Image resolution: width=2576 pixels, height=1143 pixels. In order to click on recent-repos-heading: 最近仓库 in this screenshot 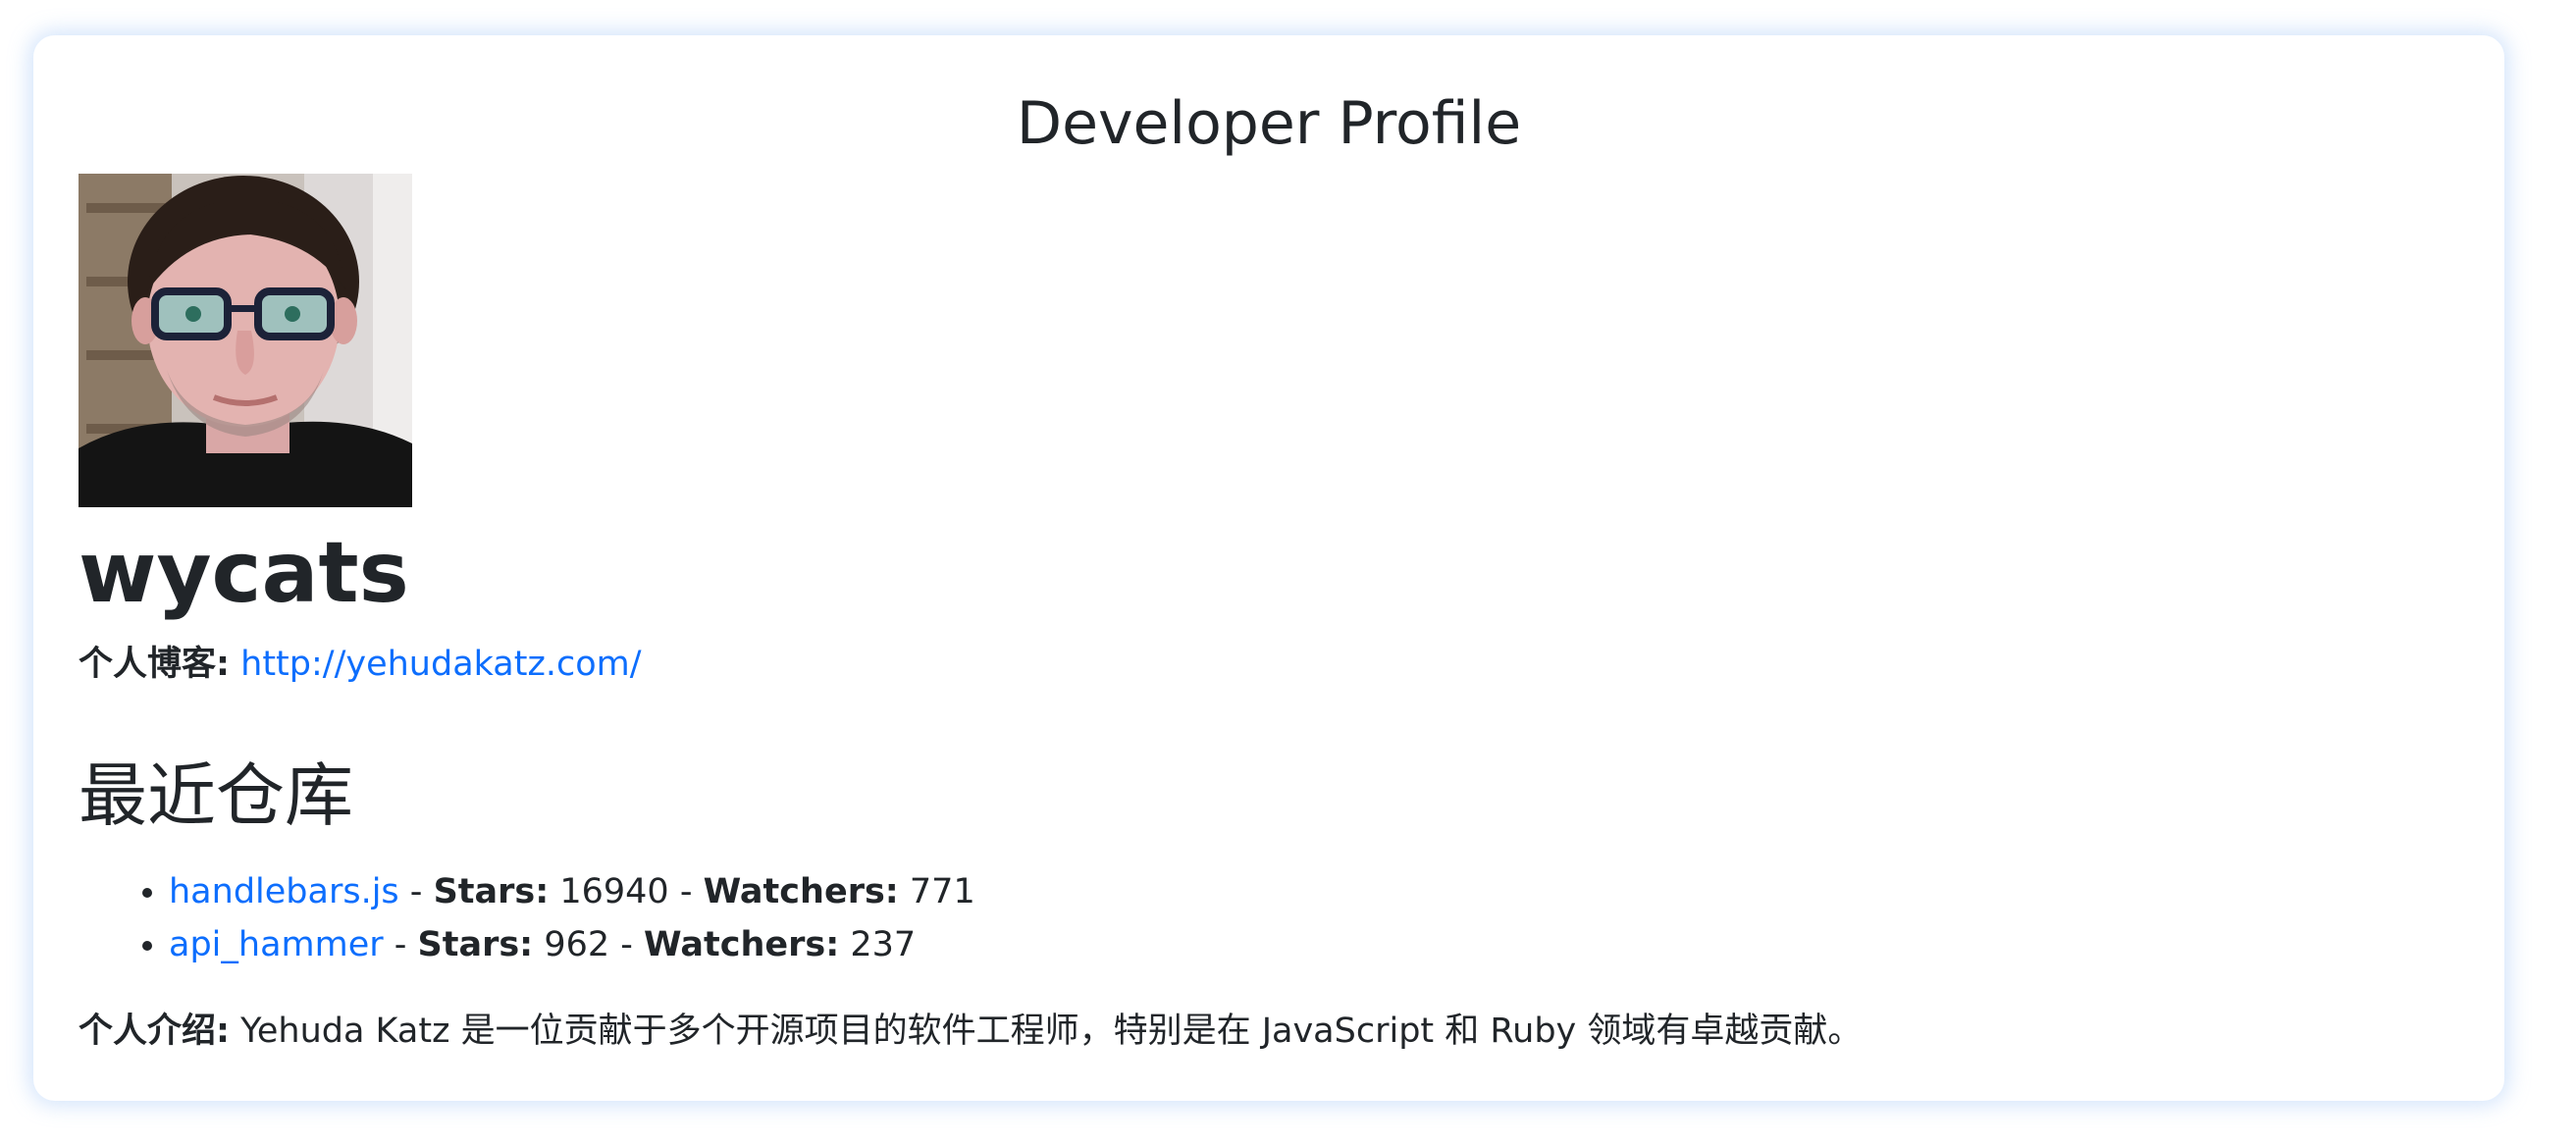, I will do `click(216, 795)`.